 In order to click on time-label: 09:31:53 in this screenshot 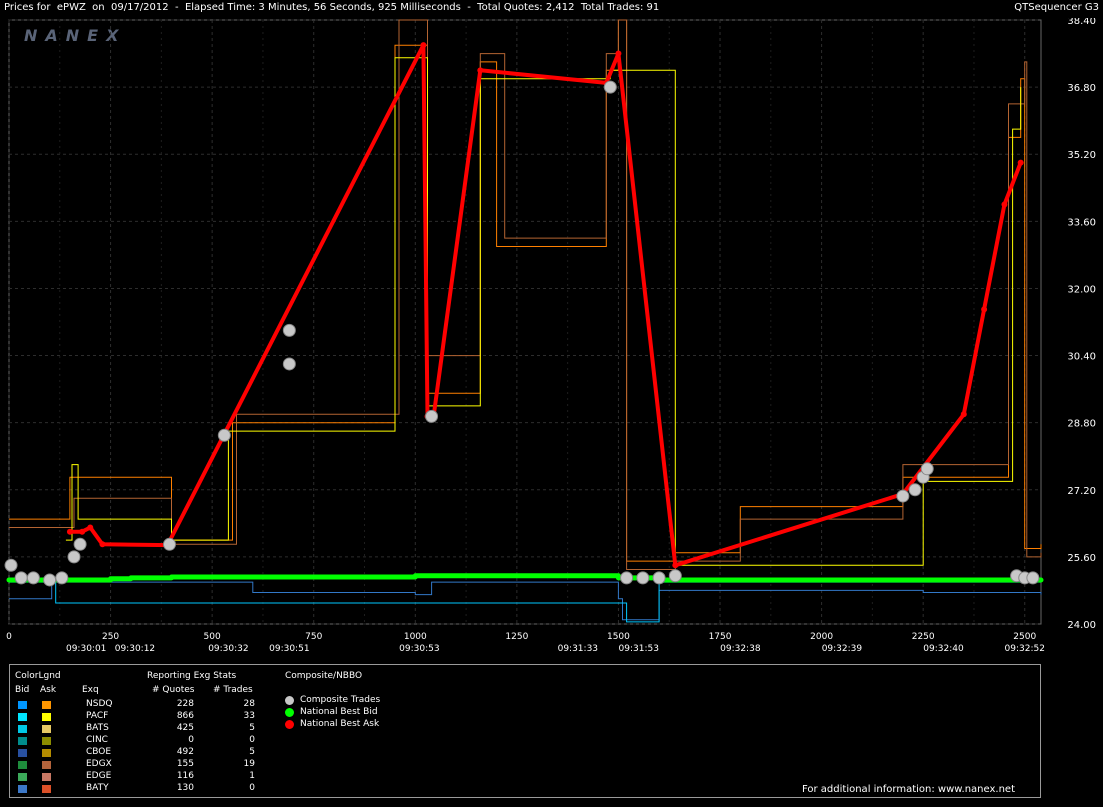, I will do `click(639, 649)`.